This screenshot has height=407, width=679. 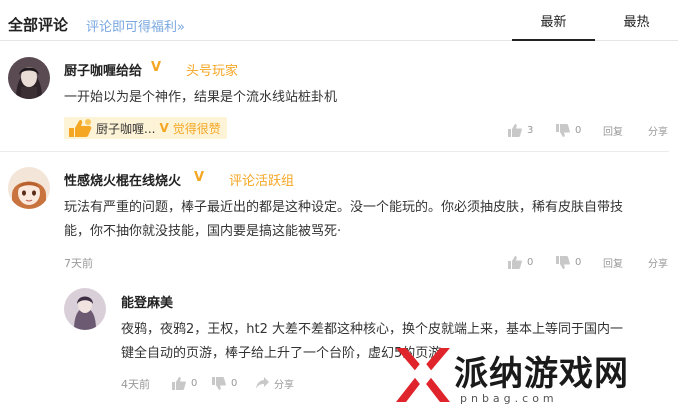 What do you see at coordinates (147, 301) in the screenshot?
I see `username: 能登麻美` at bounding box center [147, 301].